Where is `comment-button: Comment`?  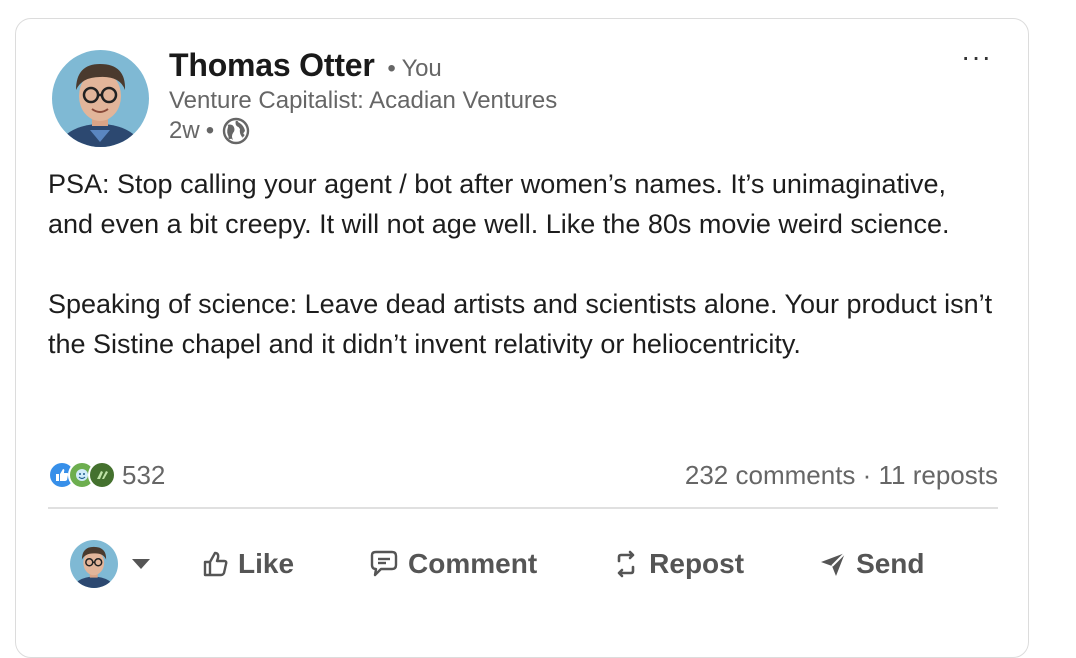
comment-button: Comment is located at coordinates (452, 564).